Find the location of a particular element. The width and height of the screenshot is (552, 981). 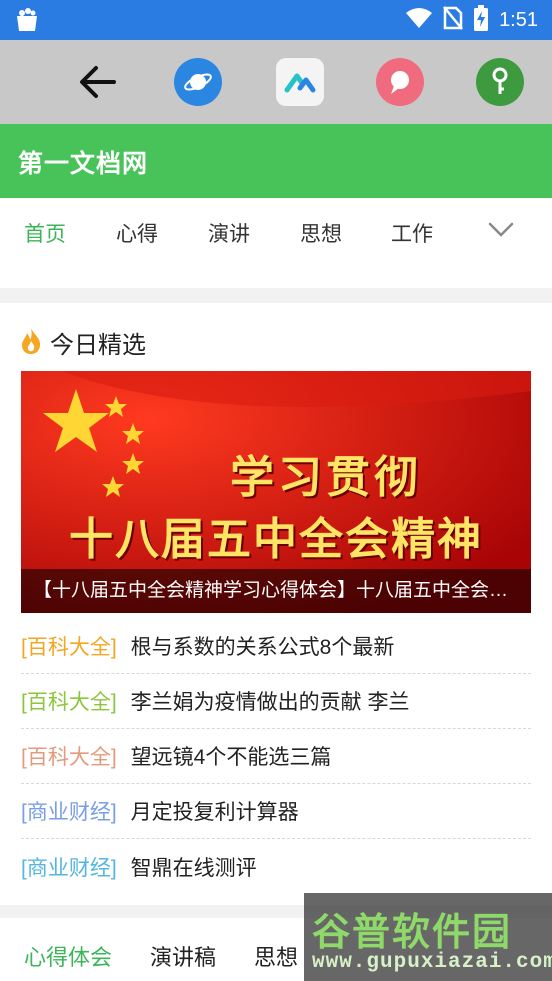

no-sim-icon is located at coordinates (453, 20).